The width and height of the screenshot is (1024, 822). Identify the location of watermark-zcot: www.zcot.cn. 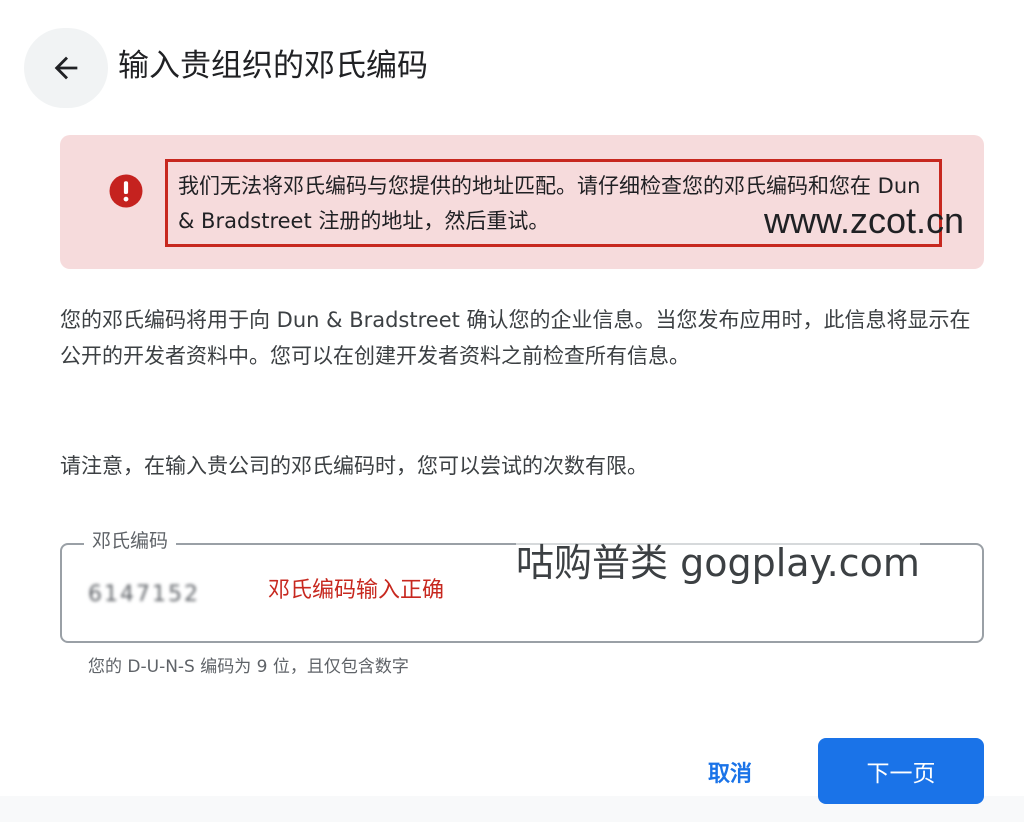
(864, 220).